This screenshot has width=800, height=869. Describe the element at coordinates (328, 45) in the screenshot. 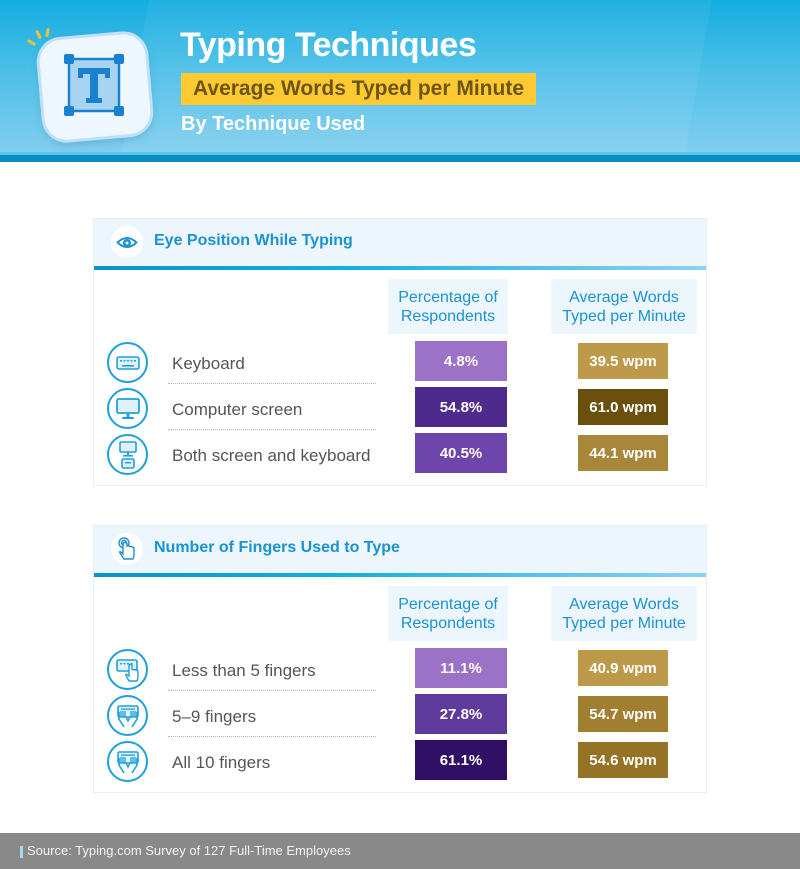

I see `page-title: Typing Techniques` at that location.